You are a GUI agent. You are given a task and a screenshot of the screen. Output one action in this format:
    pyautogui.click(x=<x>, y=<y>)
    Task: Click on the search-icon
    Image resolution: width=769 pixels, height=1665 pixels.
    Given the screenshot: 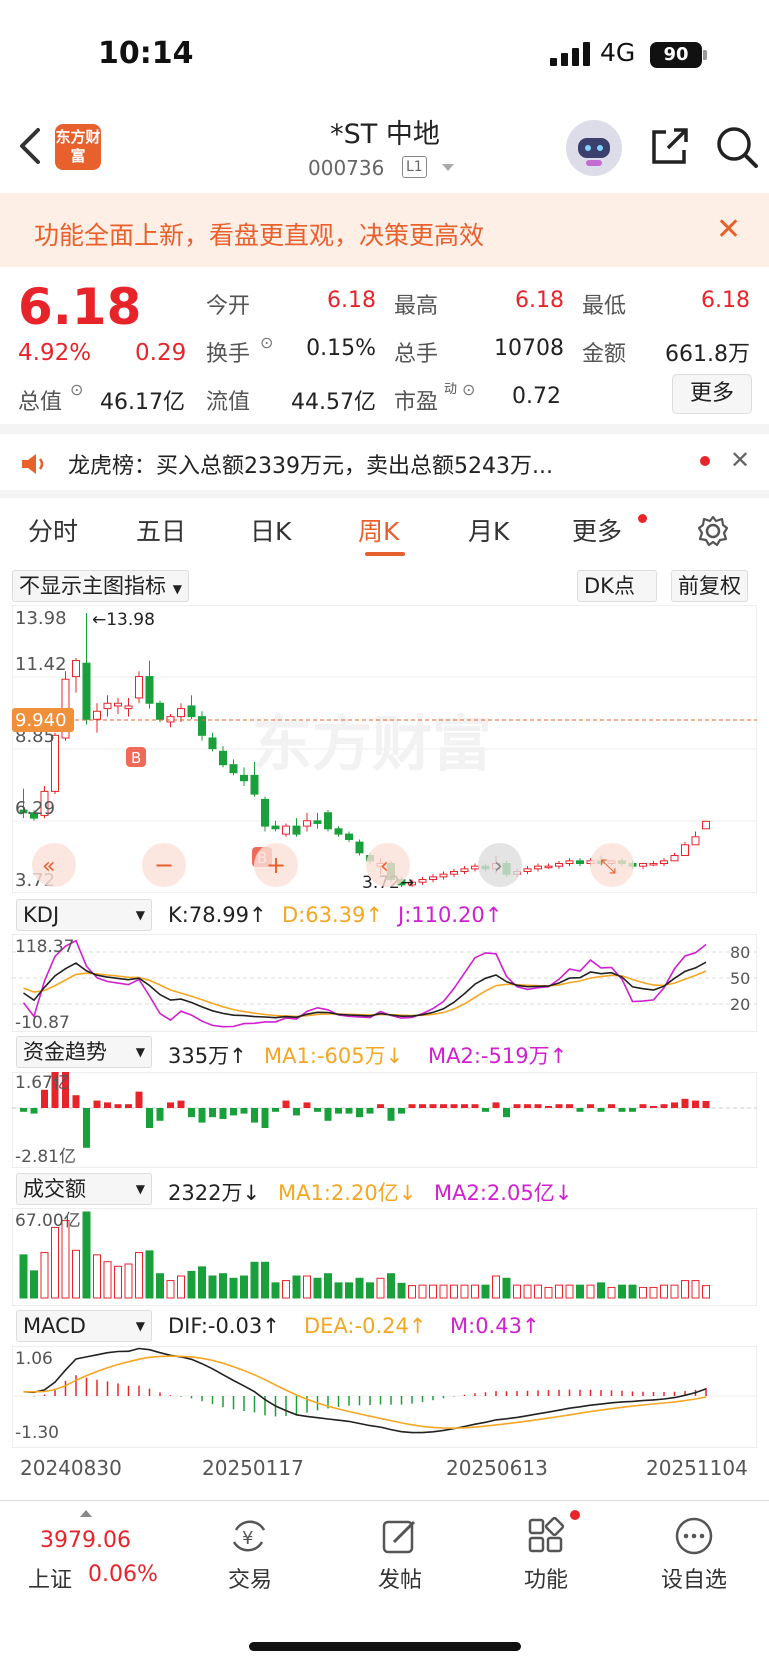 What is the action you would take?
    pyautogui.click(x=737, y=147)
    